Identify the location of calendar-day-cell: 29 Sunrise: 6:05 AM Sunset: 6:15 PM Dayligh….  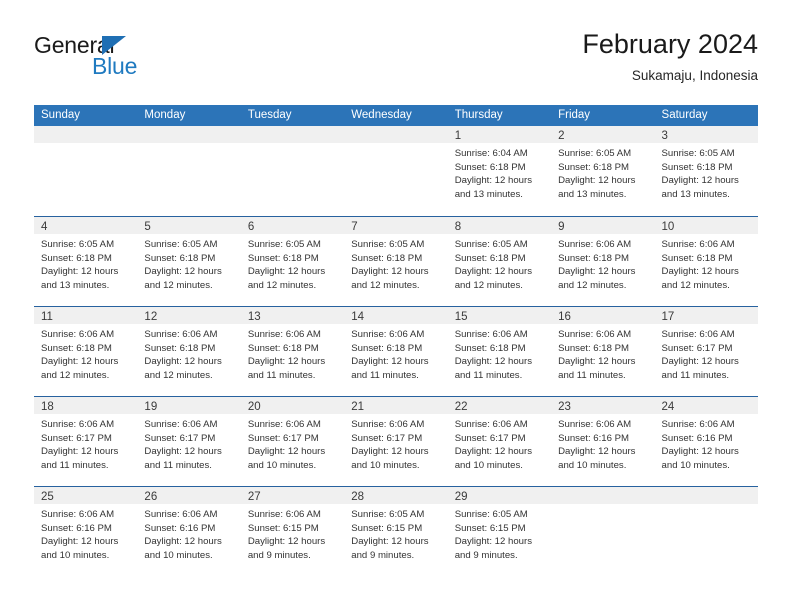
(499, 531).